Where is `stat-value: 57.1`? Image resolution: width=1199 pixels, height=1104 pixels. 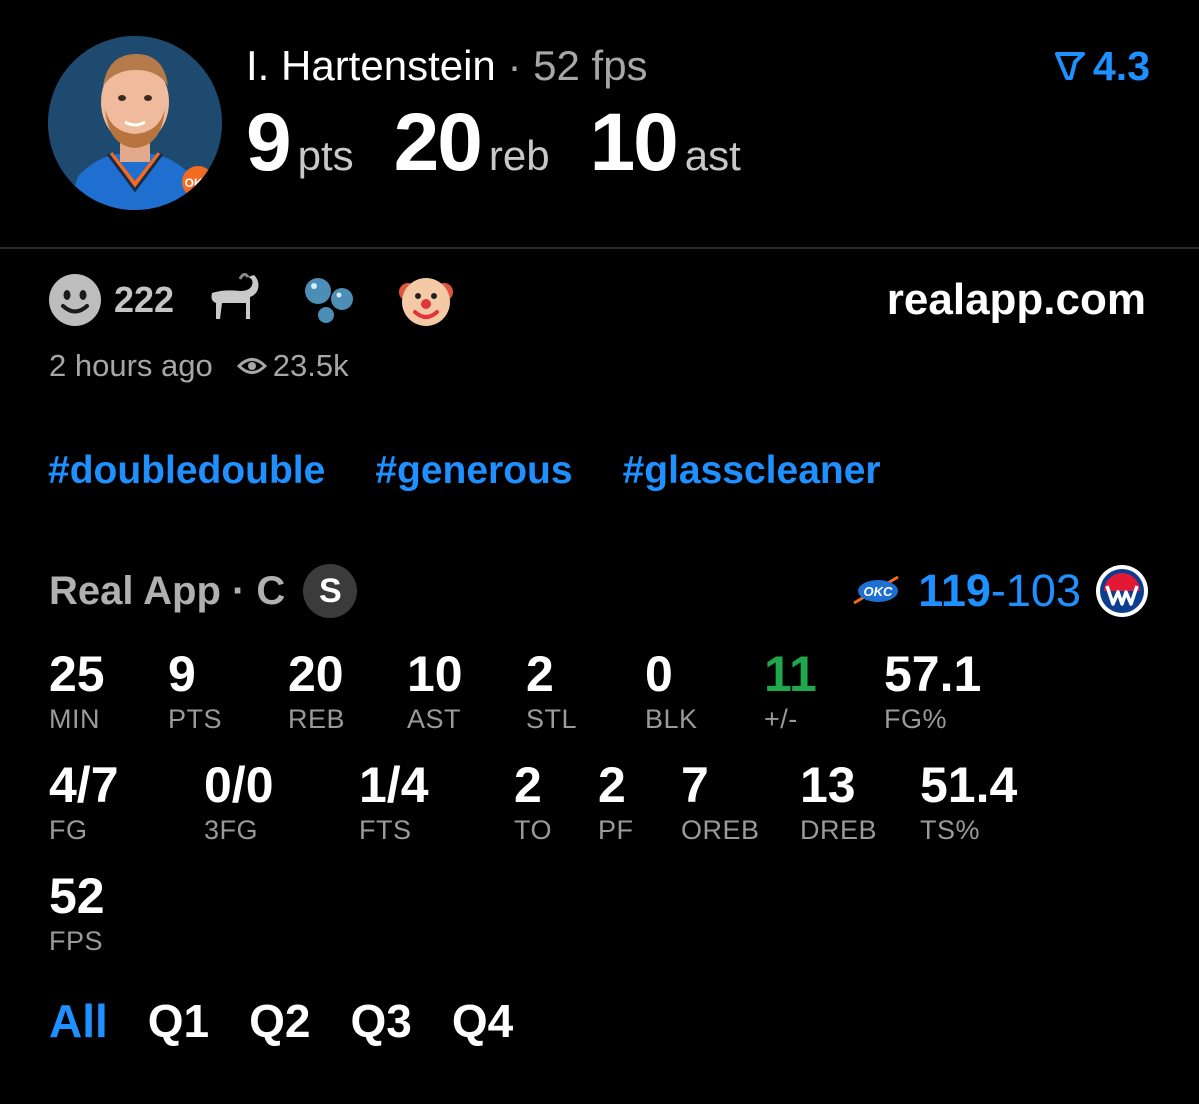 stat-value: 57.1 is located at coordinates (933, 674).